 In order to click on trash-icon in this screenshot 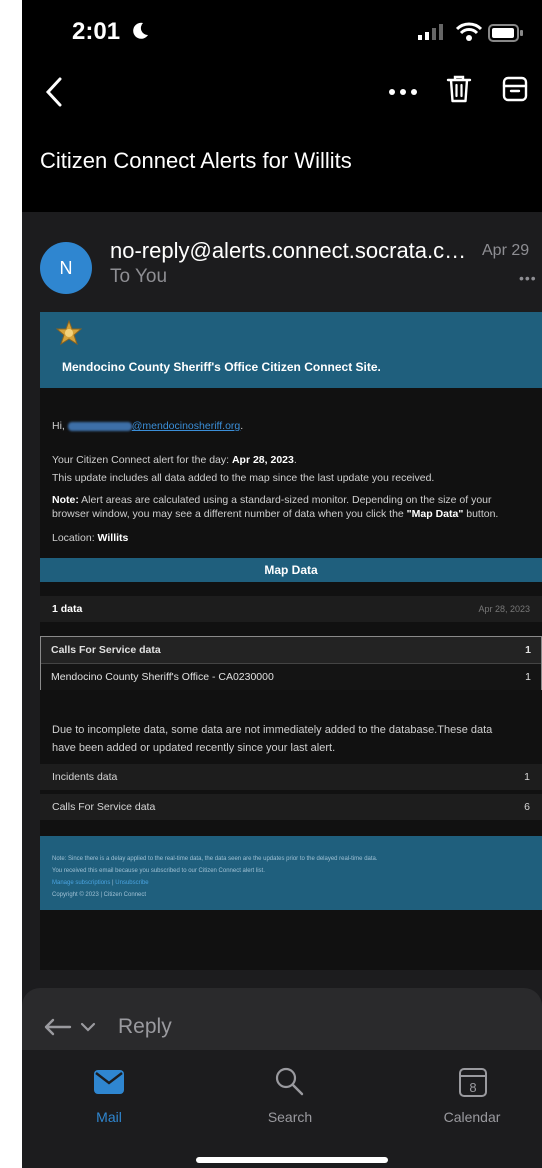, I will do `click(459, 89)`.